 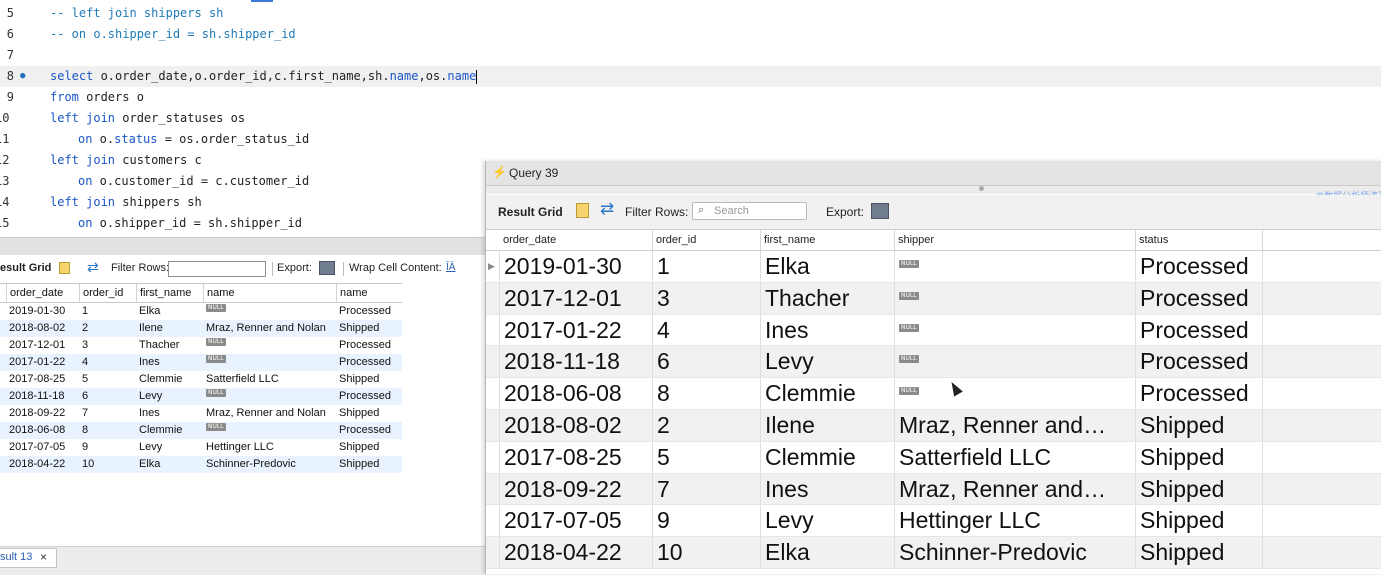 I want to click on table-row: 2018-09-22 7 Ines Mraz, Renner and… Shipped, so click(x=933, y=489).